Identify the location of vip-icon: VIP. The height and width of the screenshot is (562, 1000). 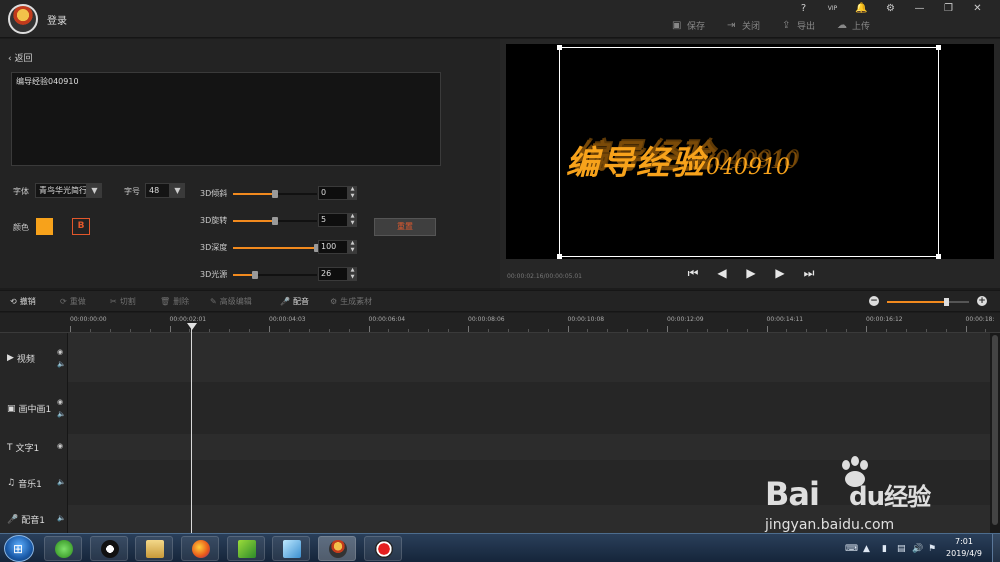
(832, 9).